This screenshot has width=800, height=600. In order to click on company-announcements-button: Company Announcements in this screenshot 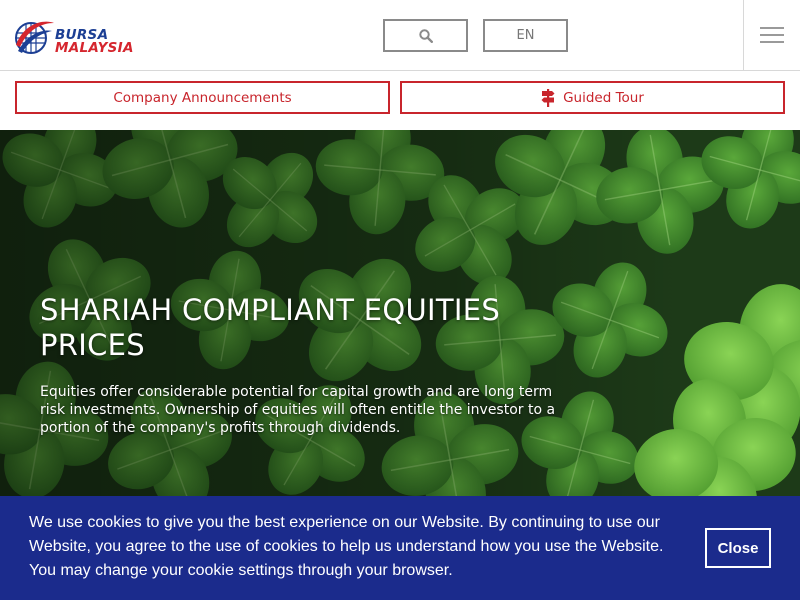, I will do `click(202, 97)`.